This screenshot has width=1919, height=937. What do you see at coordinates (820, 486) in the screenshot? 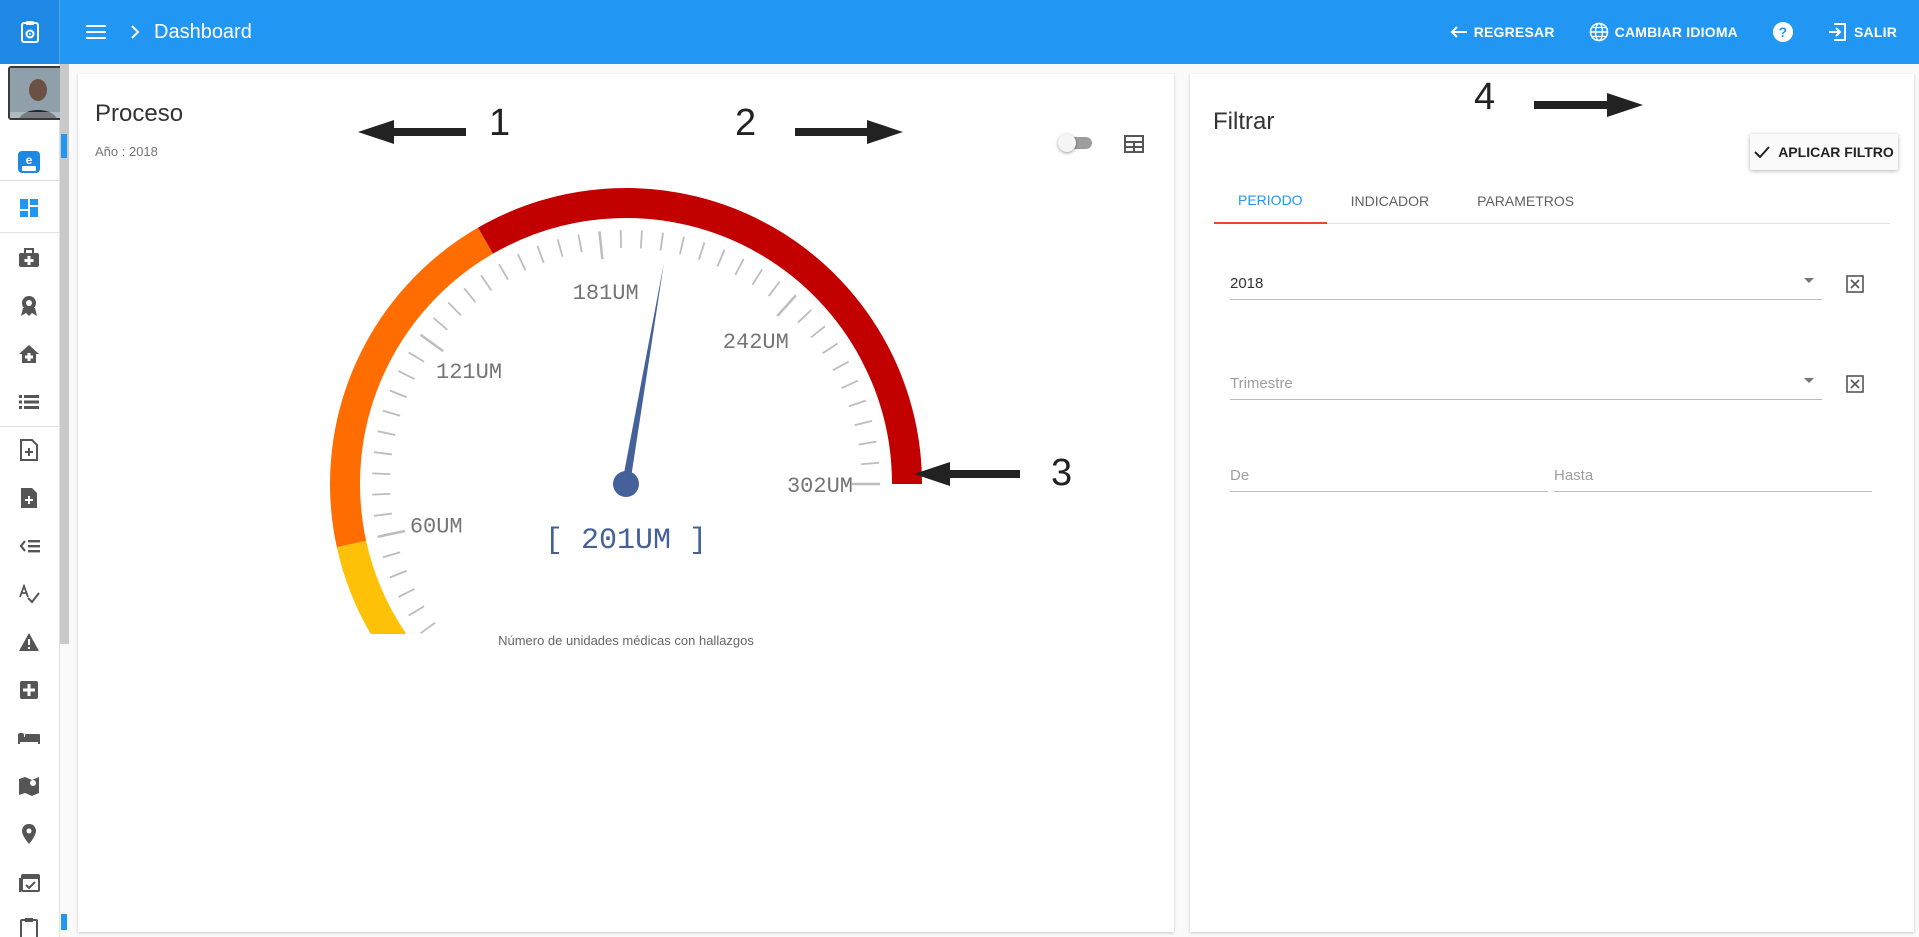
I see `gauge-tick-label: 302UM` at bounding box center [820, 486].